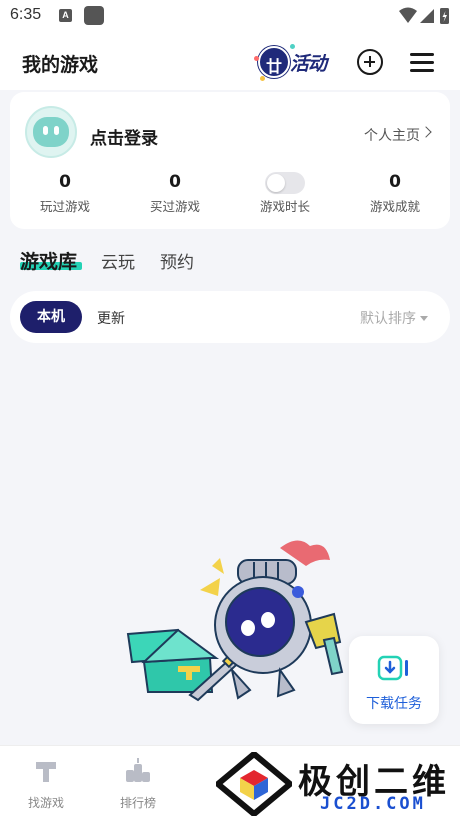 This screenshot has height=817, width=460. Describe the element at coordinates (230, 16) in the screenshot. I see `status-bar: 6:35 A` at that location.